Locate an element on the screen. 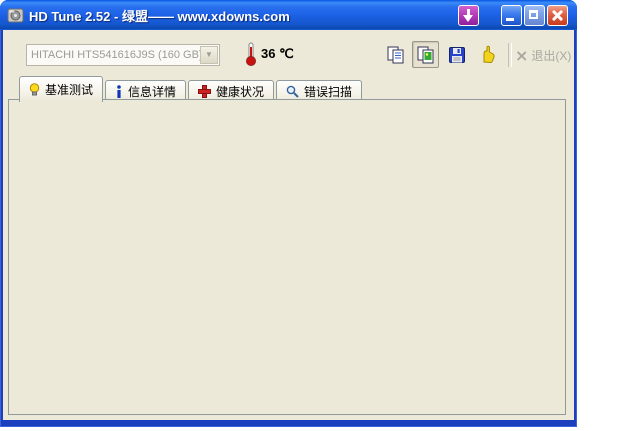 The height and width of the screenshot is (431, 640). tab-health-label: 健康状况 is located at coordinates (240, 92).